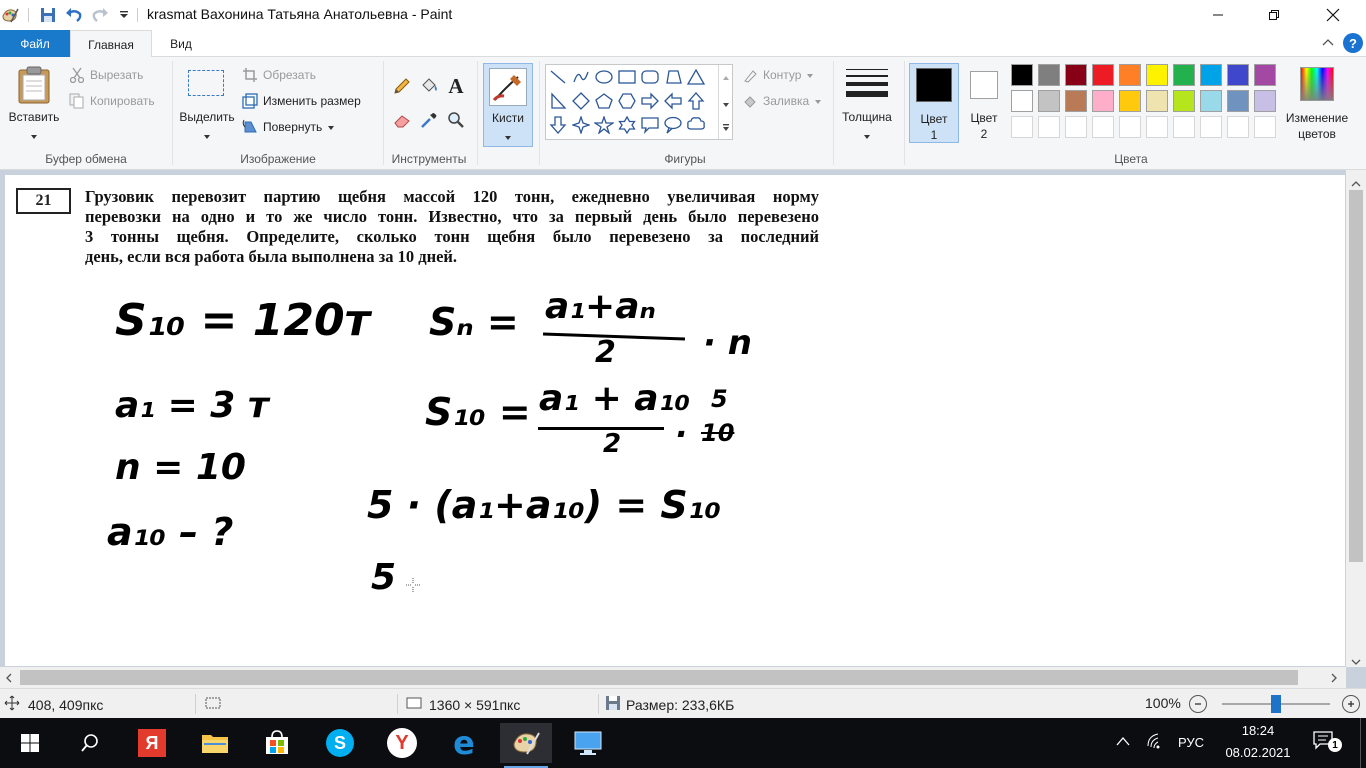 The image size is (1366, 768). What do you see at coordinates (627, 77) in the screenshot?
I see `rectangle-shape-icon` at bounding box center [627, 77].